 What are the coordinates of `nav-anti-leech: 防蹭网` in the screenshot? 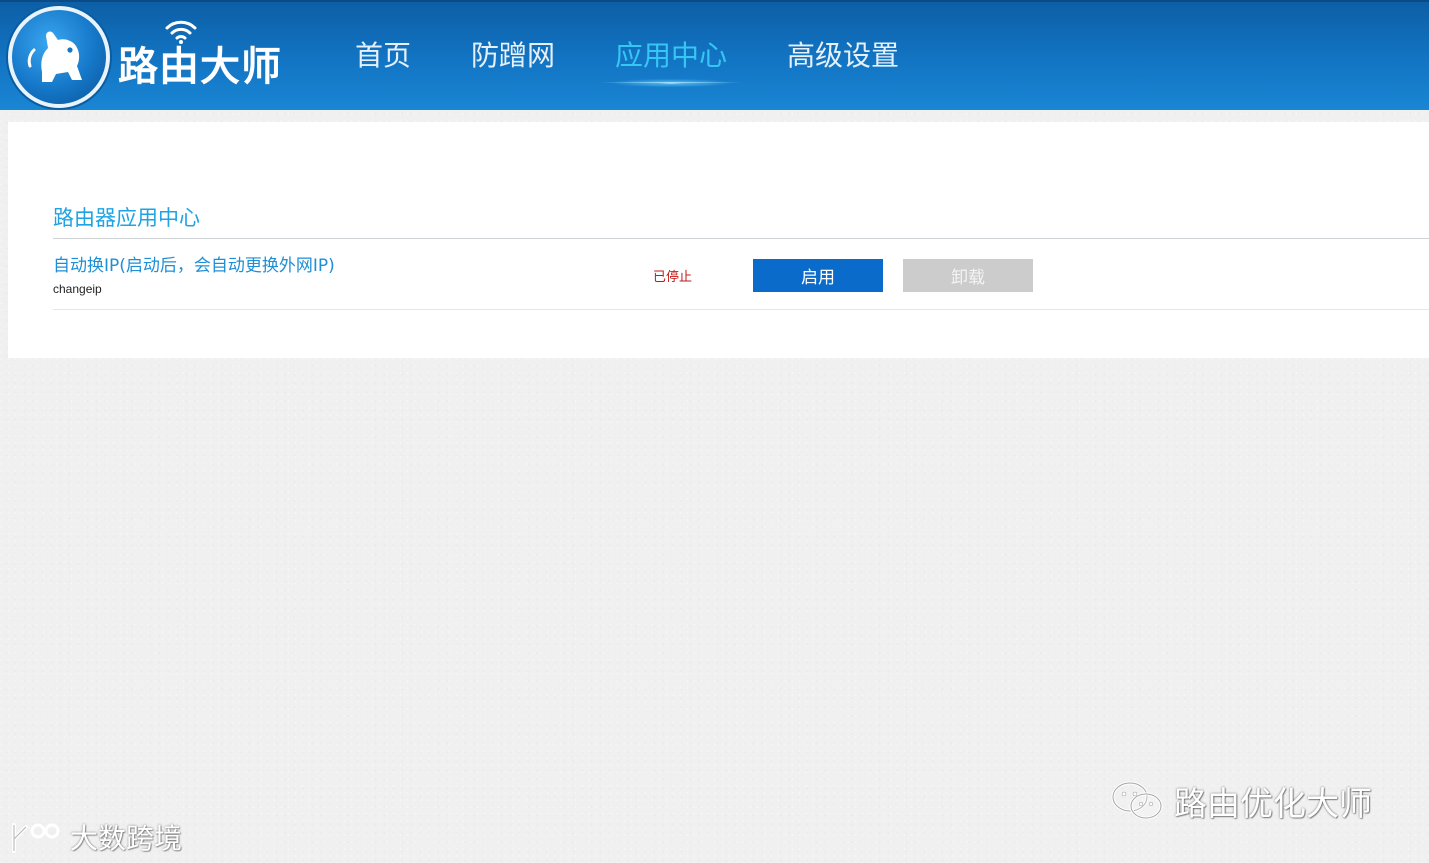 It's located at (513, 56).